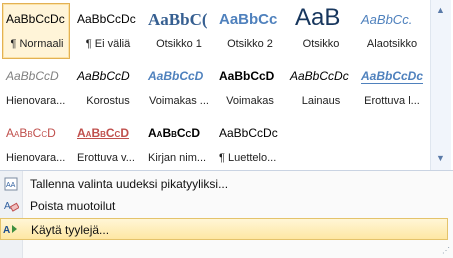 The width and height of the screenshot is (453, 258). What do you see at coordinates (179, 44) in the screenshot?
I see `style-label: Otsikko 1` at bounding box center [179, 44].